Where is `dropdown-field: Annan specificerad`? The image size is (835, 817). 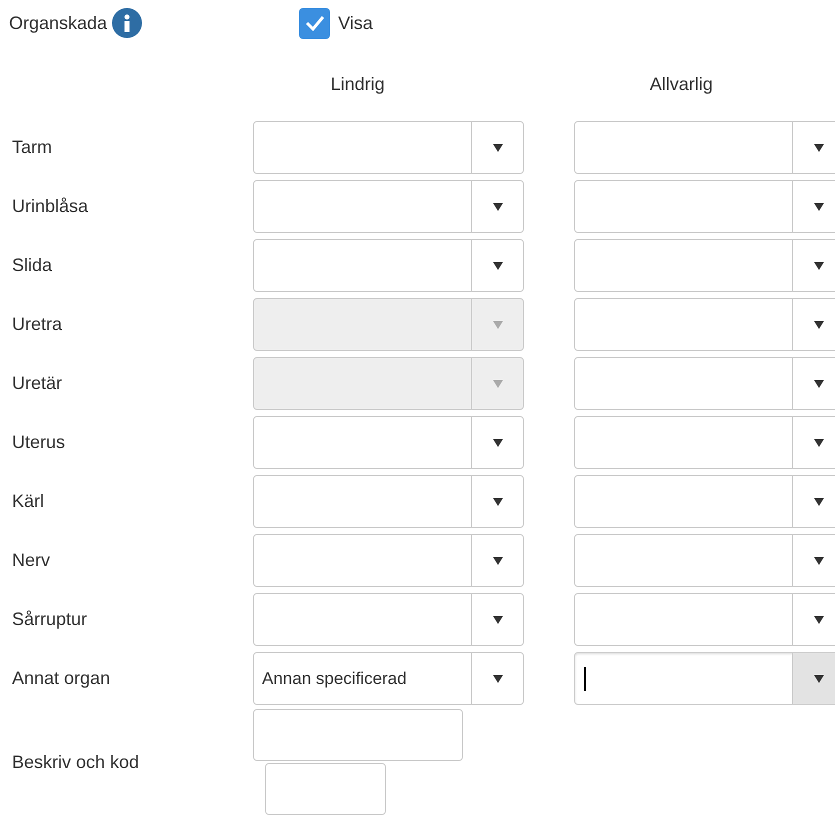
dropdown-field: Annan specificerad is located at coordinates (388, 678).